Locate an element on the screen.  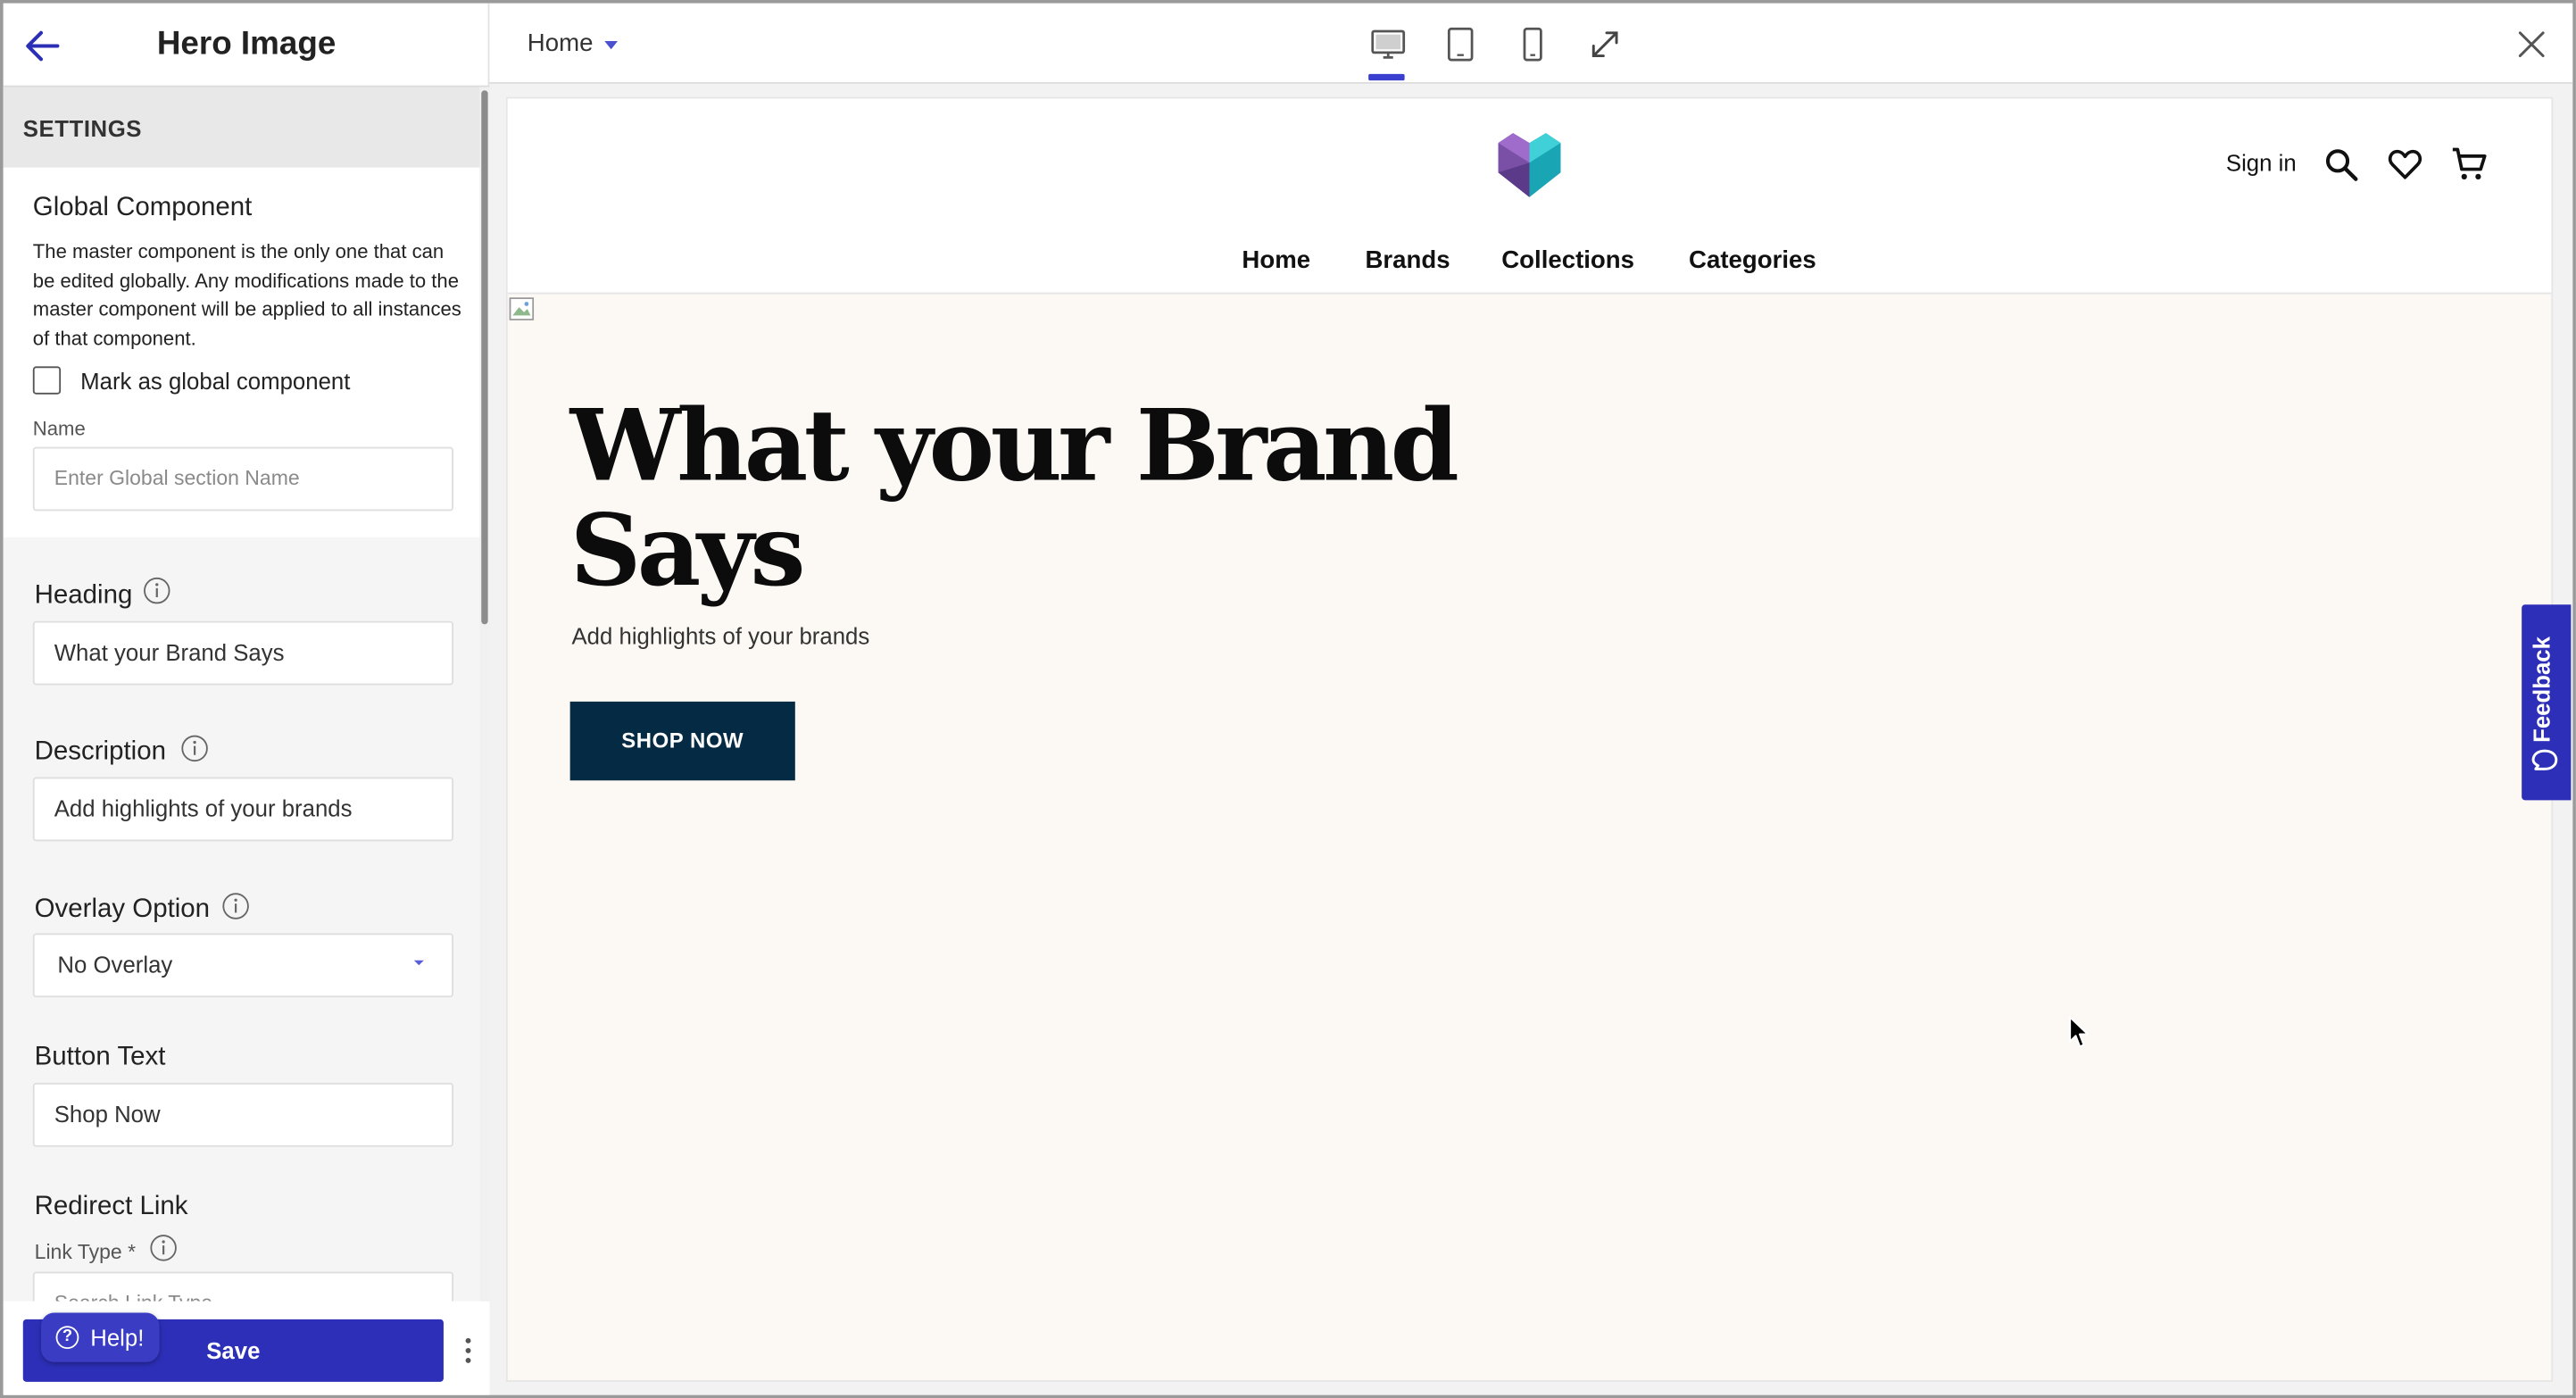
back-arrow-icon is located at coordinates (43, 46).